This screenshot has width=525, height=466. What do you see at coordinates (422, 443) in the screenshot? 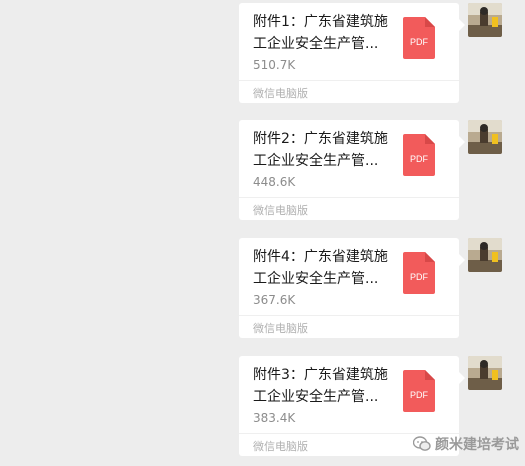
I see `wechat-official-account-icon` at bounding box center [422, 443].